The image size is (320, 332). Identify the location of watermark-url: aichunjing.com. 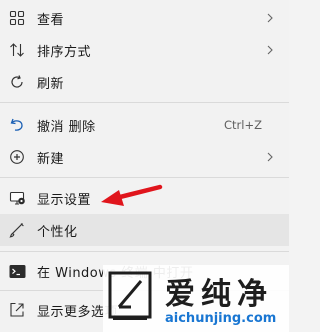
(221, 318).